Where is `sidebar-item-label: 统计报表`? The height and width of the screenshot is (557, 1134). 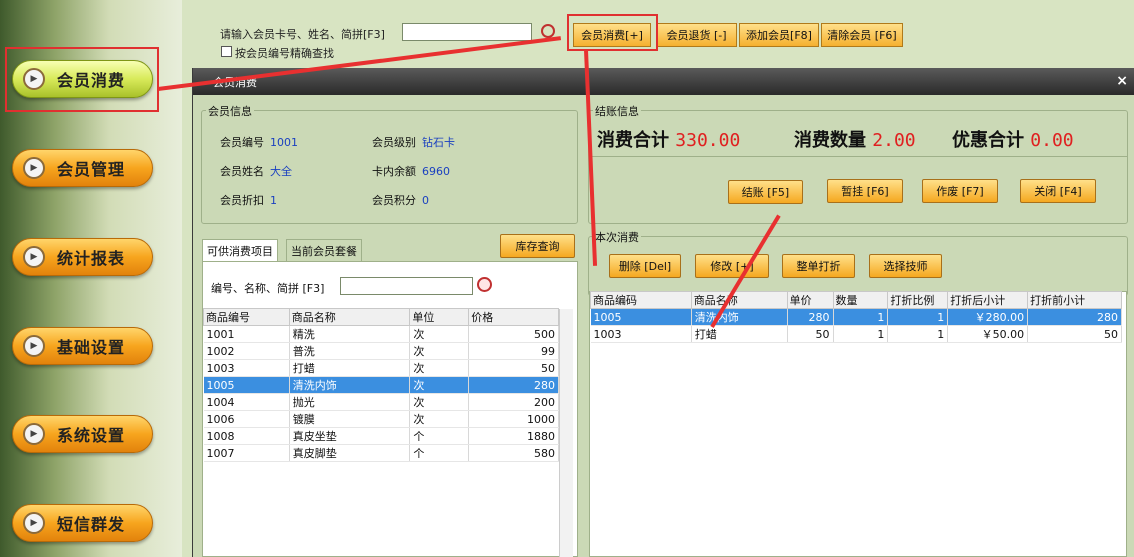 sidebar-item-label: 统计报表 is located at coordinates (91, 258).